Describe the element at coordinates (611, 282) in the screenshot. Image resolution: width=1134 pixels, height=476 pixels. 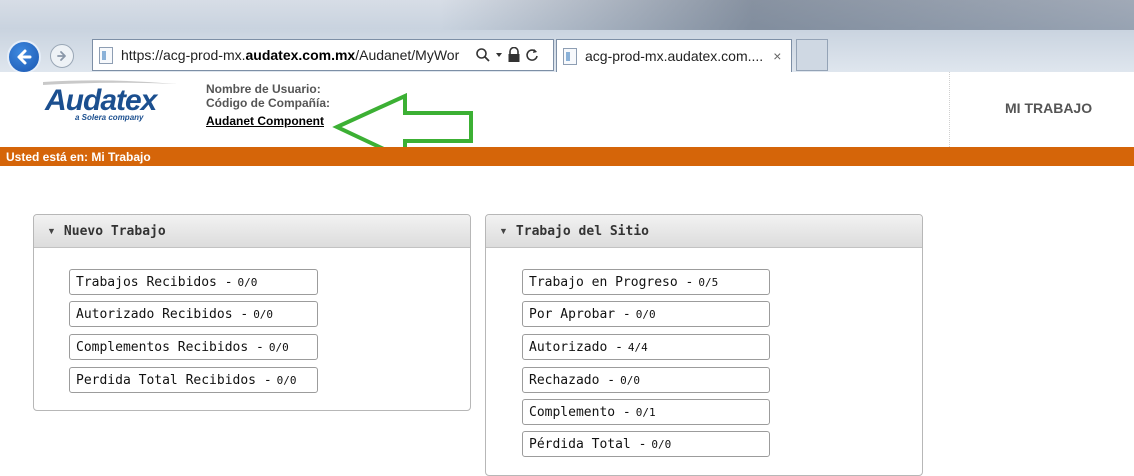
I see `work-item-label: Trabajo en Progreso -` at that location.